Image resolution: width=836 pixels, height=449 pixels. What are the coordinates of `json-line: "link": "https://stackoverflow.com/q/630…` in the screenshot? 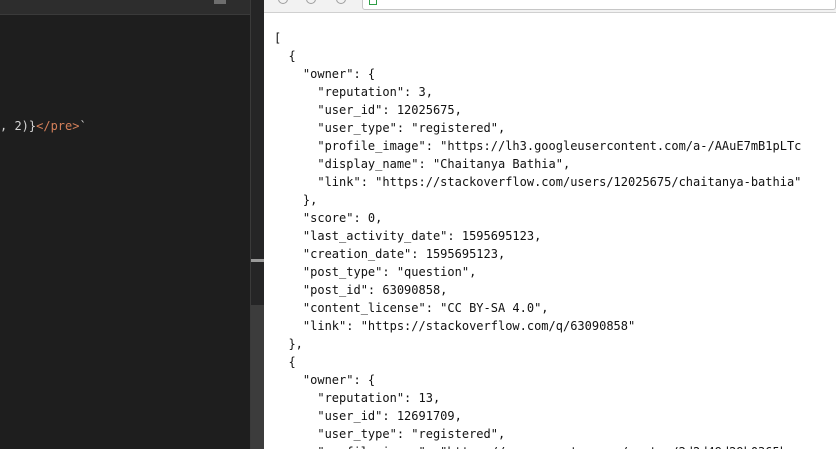 It's located at (455, 326).